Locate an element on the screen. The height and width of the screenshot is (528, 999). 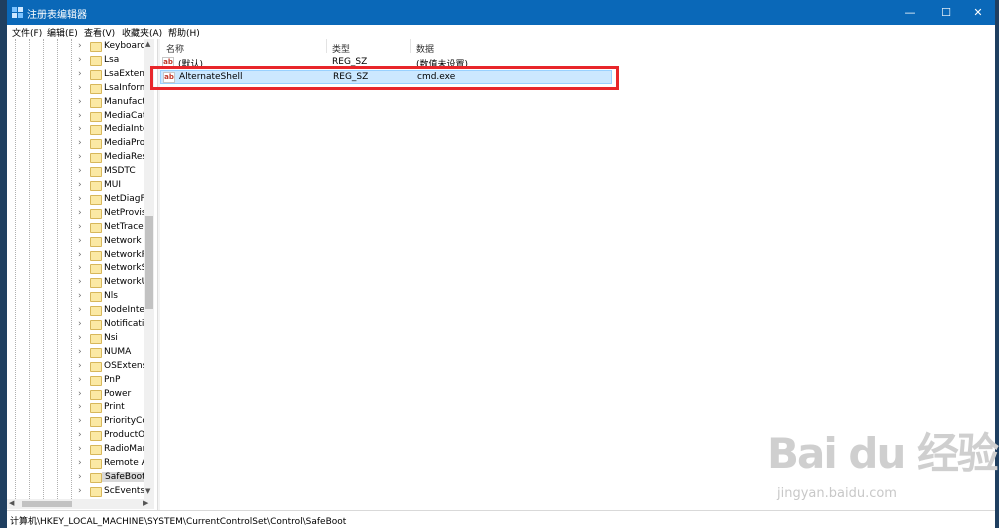
desktop-edge-left is located at coordinates (3, 264).